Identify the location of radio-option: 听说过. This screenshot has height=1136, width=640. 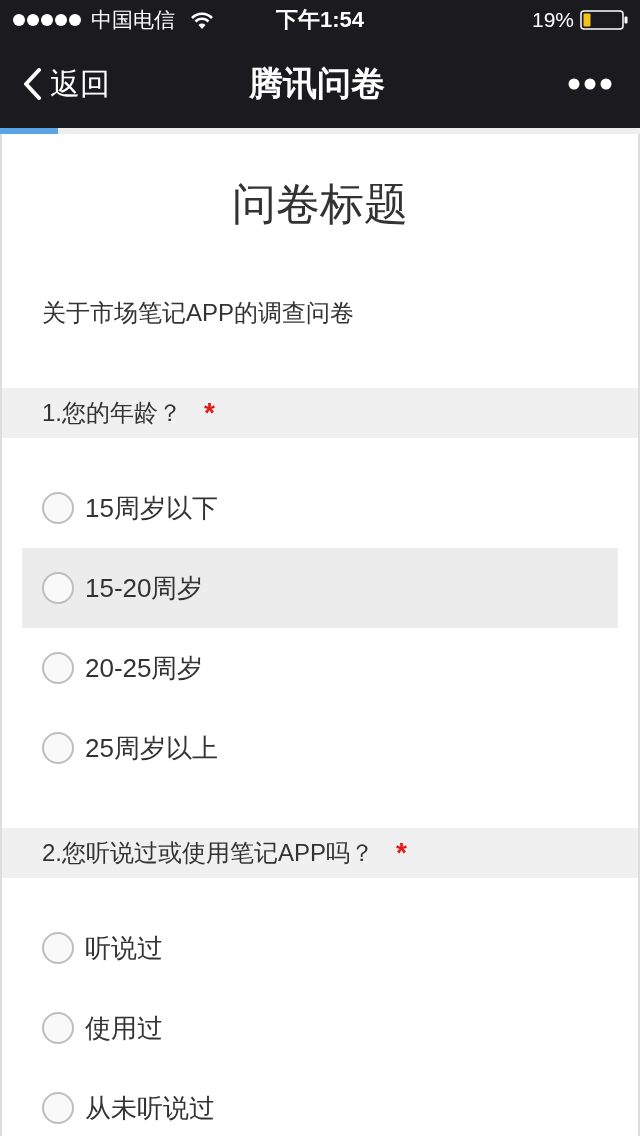
(102, 948).